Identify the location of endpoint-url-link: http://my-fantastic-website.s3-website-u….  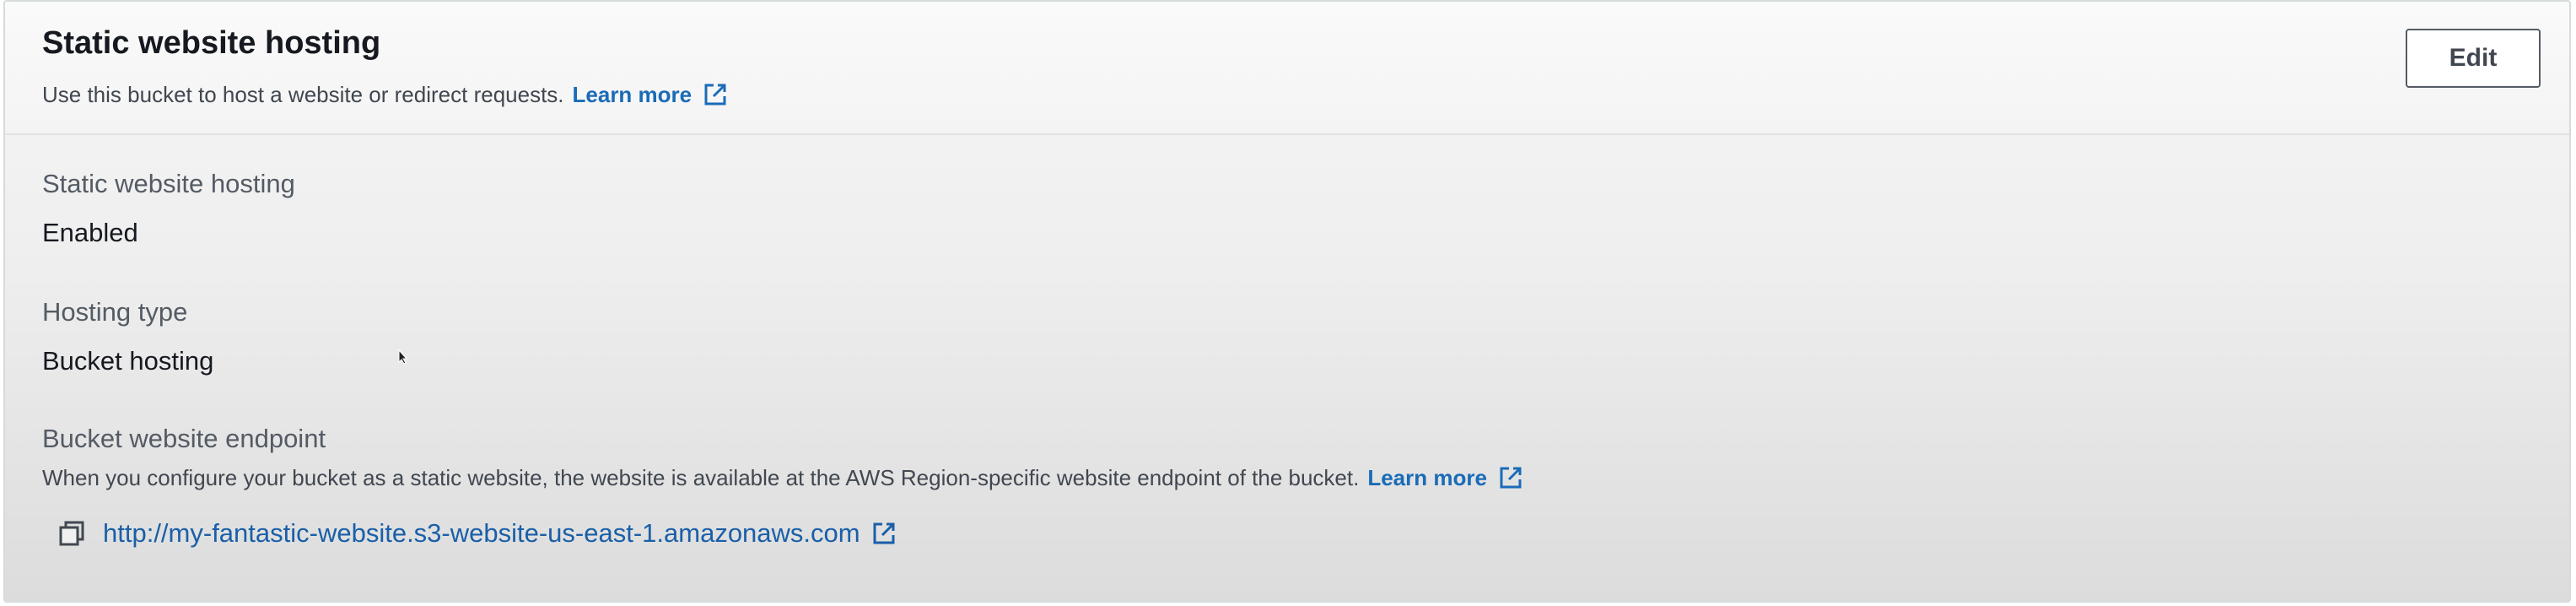
(481, 533).